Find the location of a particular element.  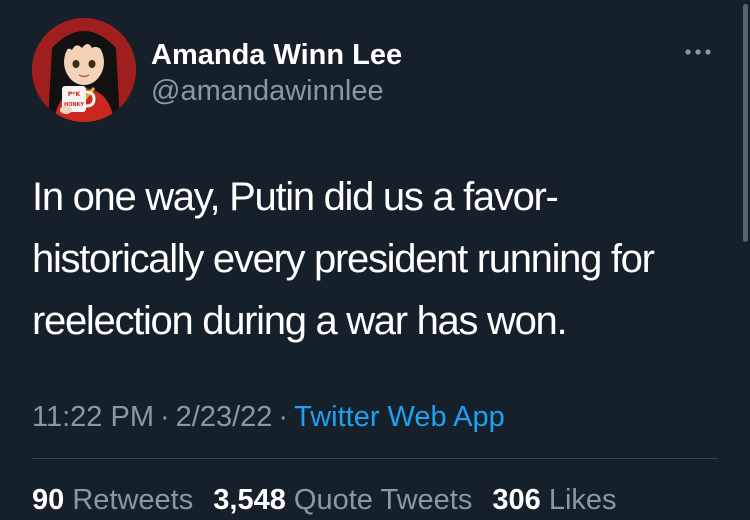

more-options-button is located at coordinates (700, 52).